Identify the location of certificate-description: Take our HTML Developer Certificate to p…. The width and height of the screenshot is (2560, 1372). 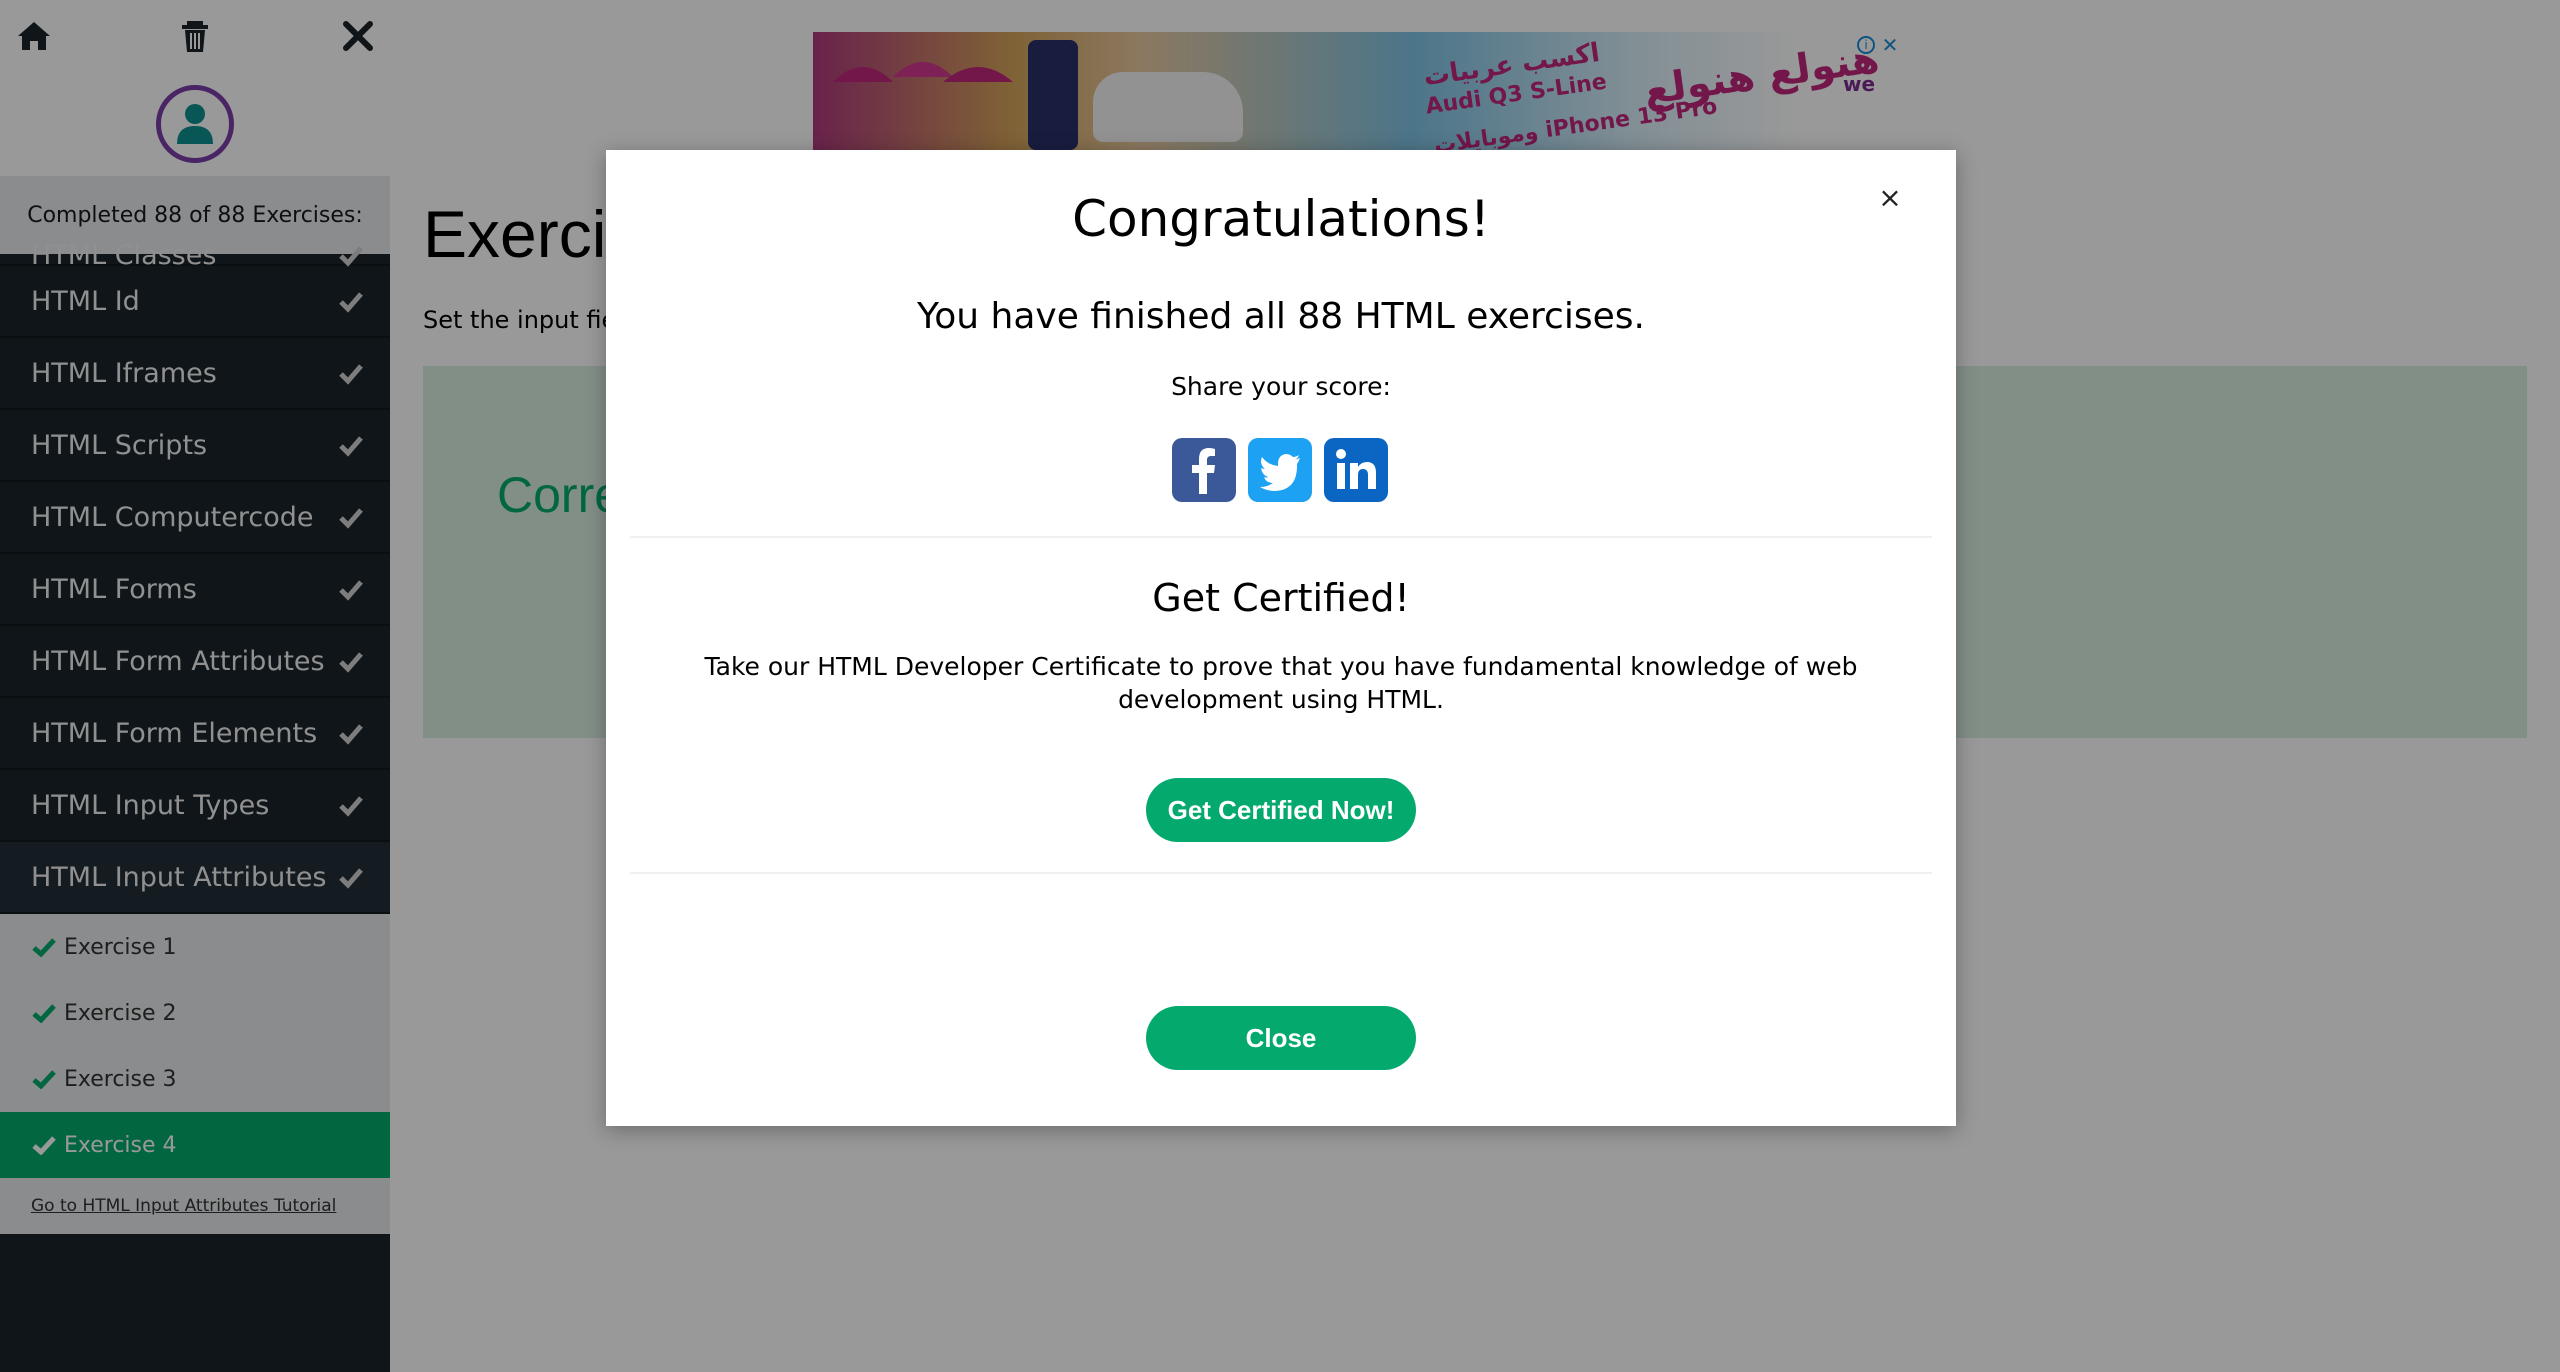
(1281, 683).